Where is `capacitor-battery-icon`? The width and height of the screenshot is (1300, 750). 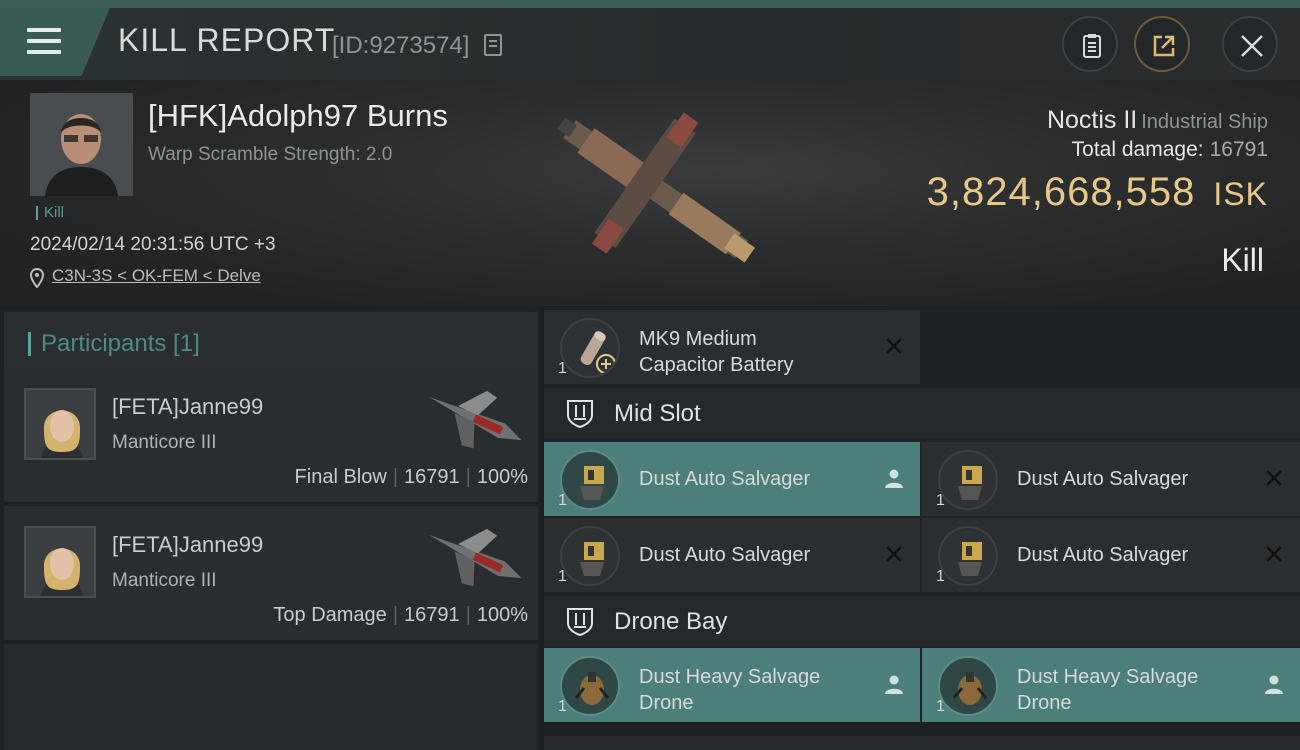
capacitor-battery-icon is located at coordinates (590, 348).